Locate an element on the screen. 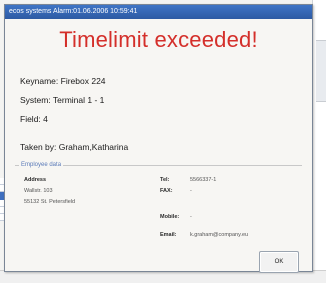  address-line1: Wallstr. 103 is located at coordinates (38, 191).